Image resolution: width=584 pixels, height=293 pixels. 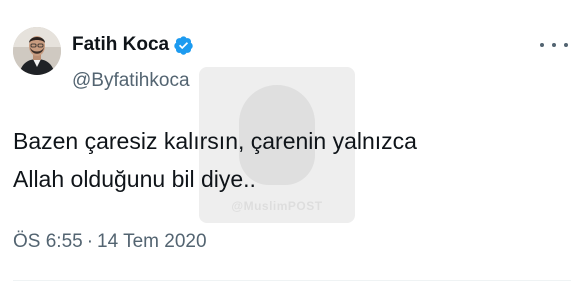 I want to click on author-display-name: Fatih Koca, so click(x=120, y=45).